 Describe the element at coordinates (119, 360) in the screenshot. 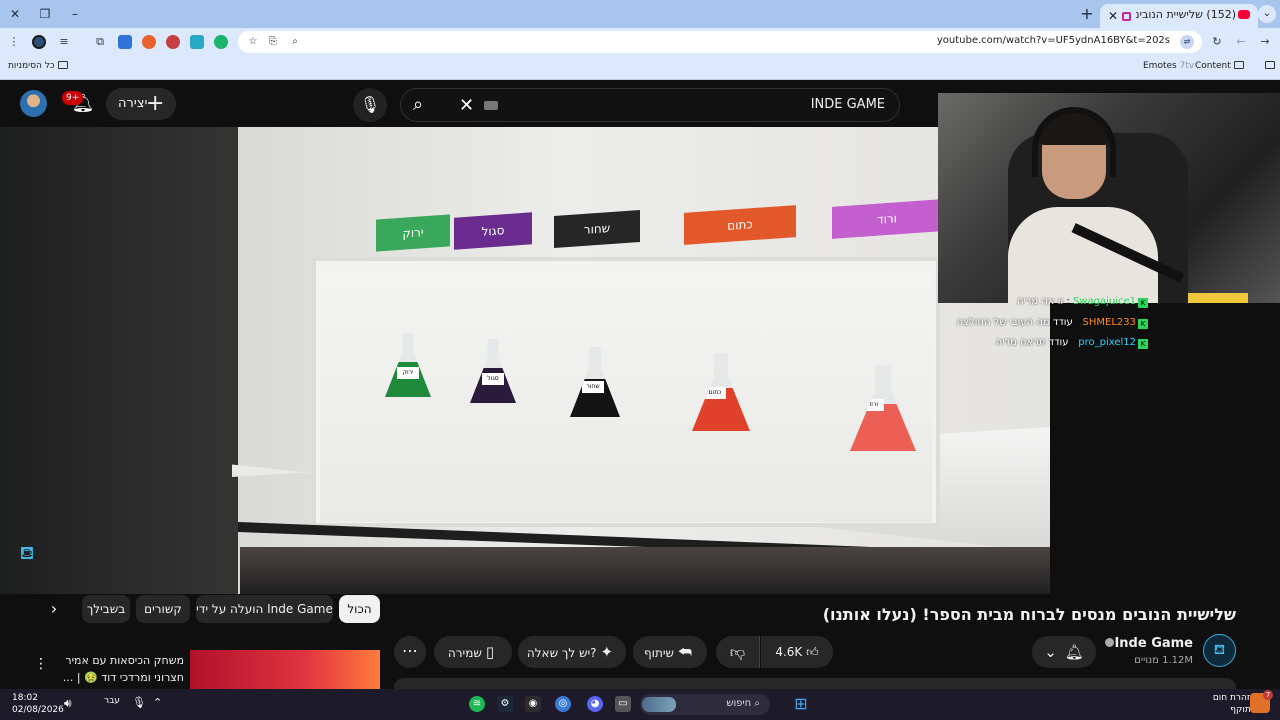

I see `video-scene-wall-left` at that location.